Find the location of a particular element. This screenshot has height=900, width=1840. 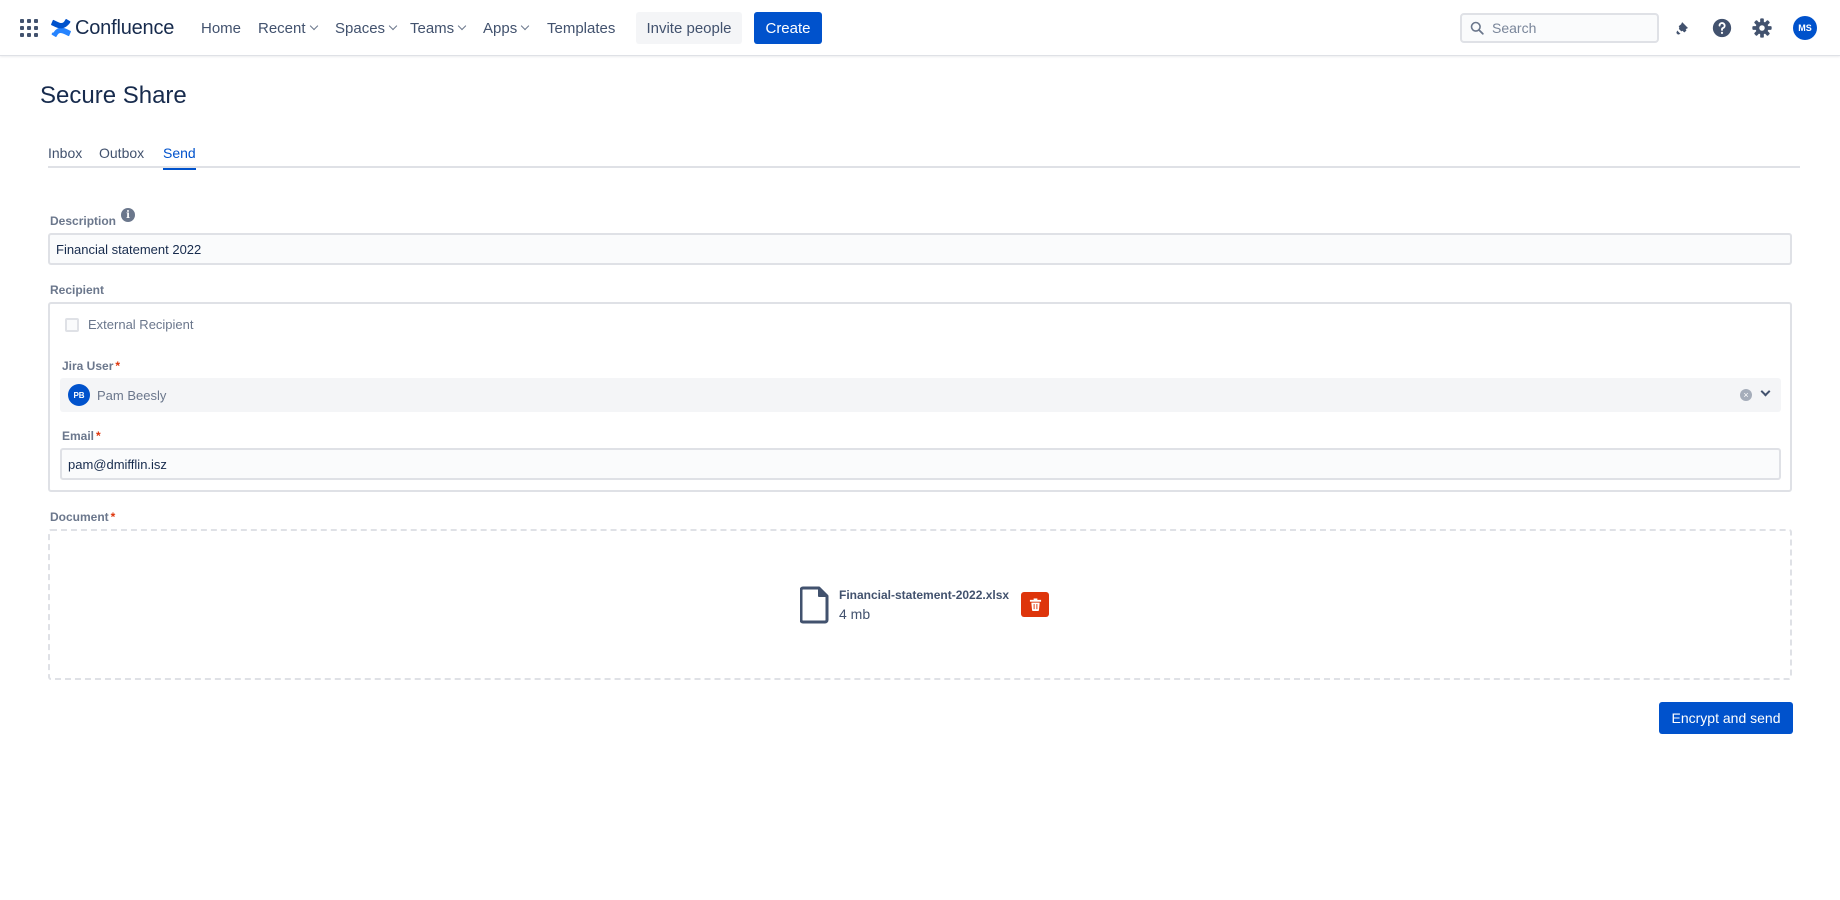

nav-recent: Recent is located at coordinates (288, 28).